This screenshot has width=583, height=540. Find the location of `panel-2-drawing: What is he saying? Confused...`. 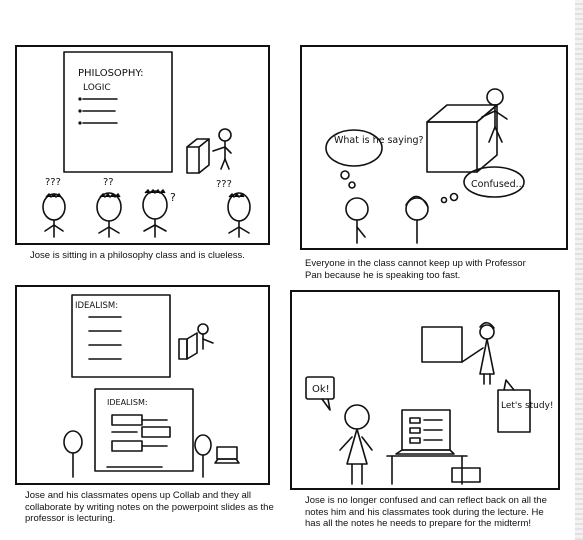

panel-2-drawing: What is he saying? Confused... is located at coordinates (425, 166).